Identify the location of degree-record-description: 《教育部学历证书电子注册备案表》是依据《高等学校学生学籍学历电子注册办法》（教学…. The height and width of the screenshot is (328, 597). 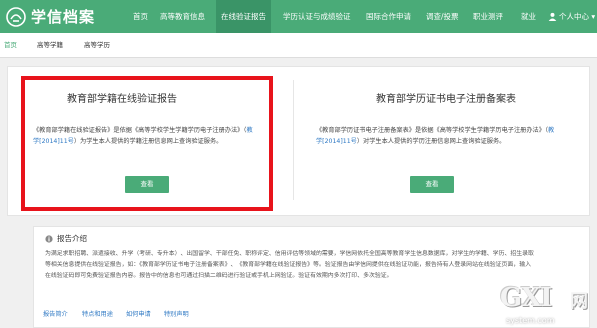
(436, 136).